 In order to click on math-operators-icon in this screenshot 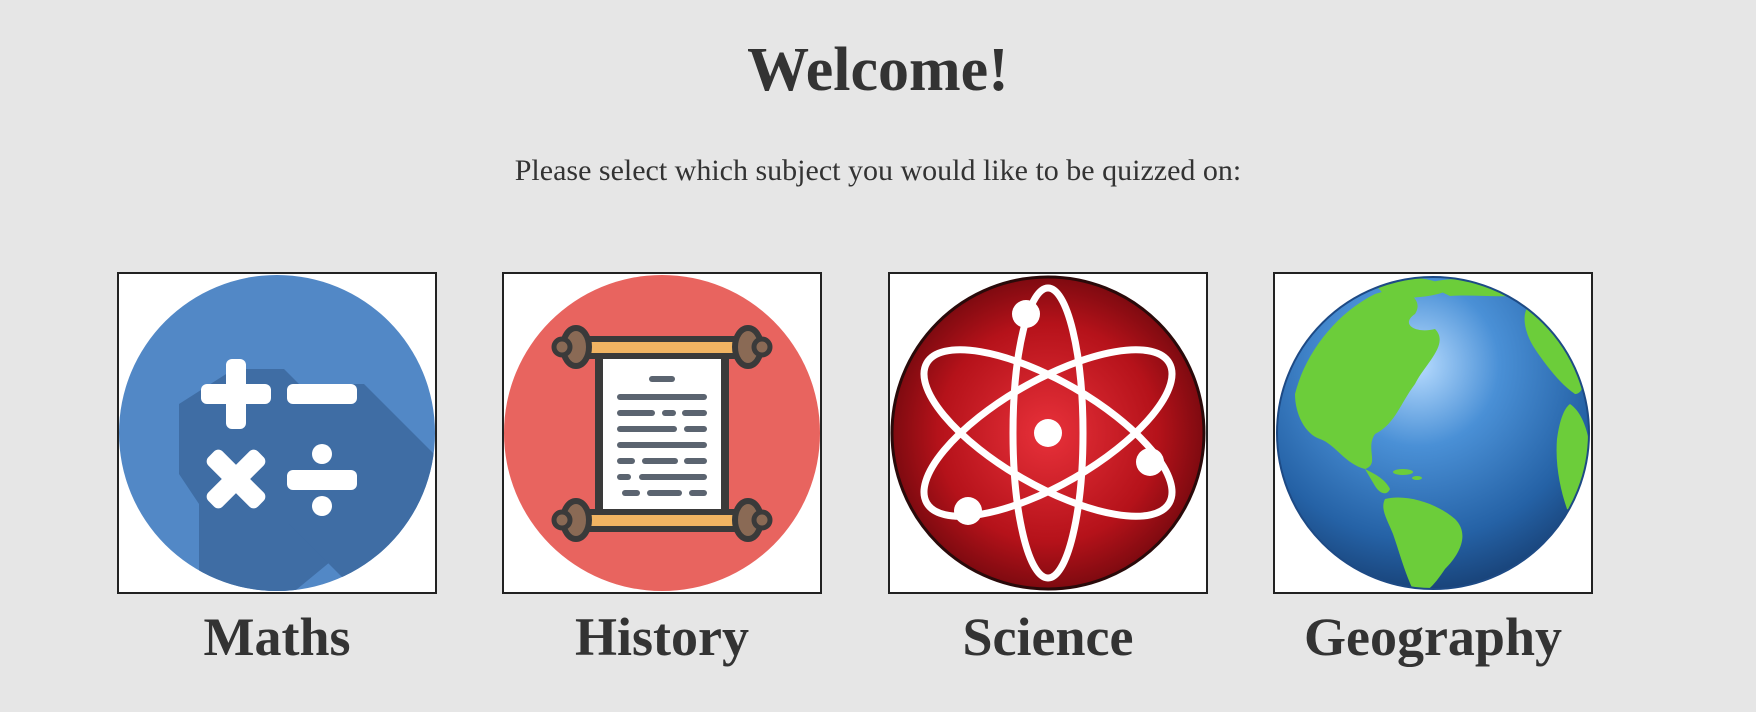, I will do `click(277, 433)`.